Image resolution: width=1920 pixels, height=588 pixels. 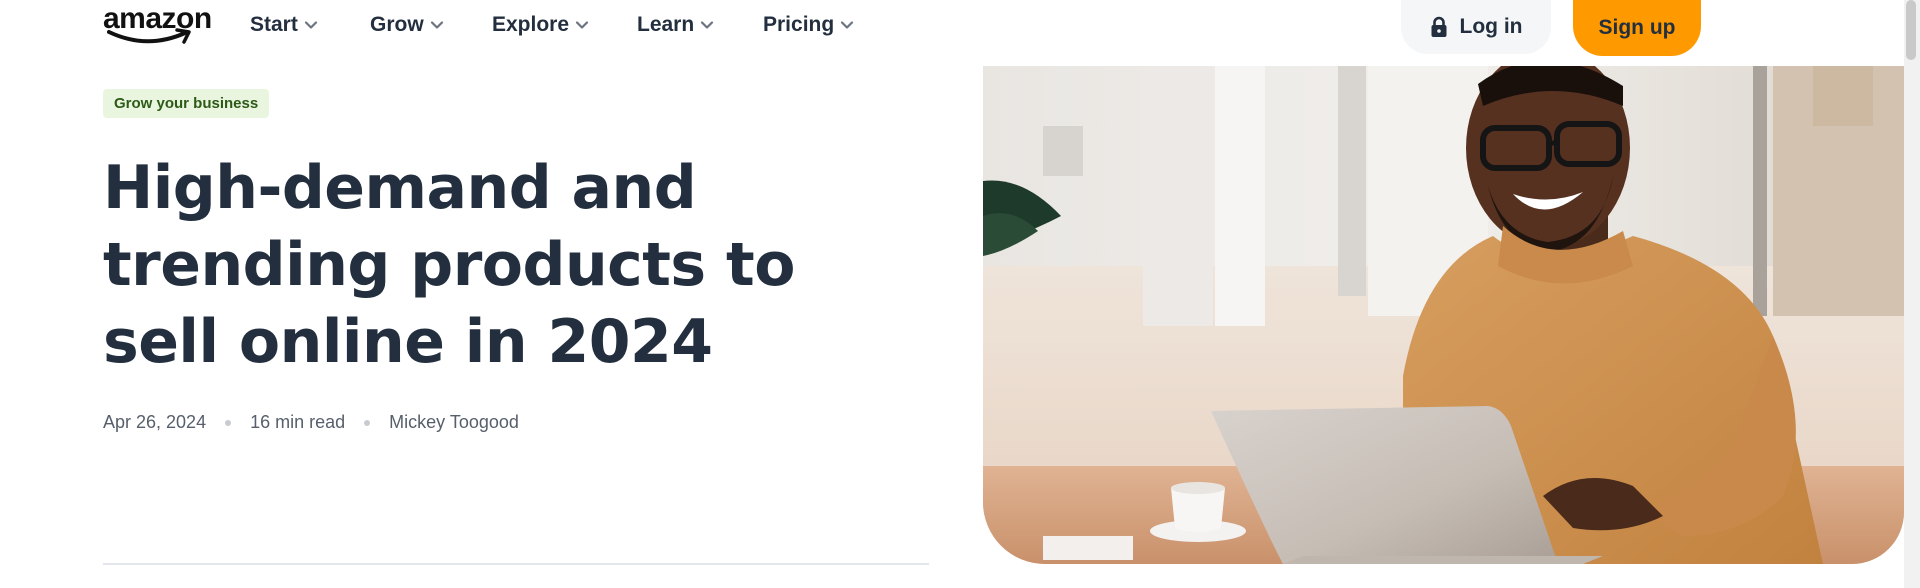 What do you see at coordinates (397, 24) in the screenshot?
I see `nav-item-label: Grow` at bounding box center [397, 24].